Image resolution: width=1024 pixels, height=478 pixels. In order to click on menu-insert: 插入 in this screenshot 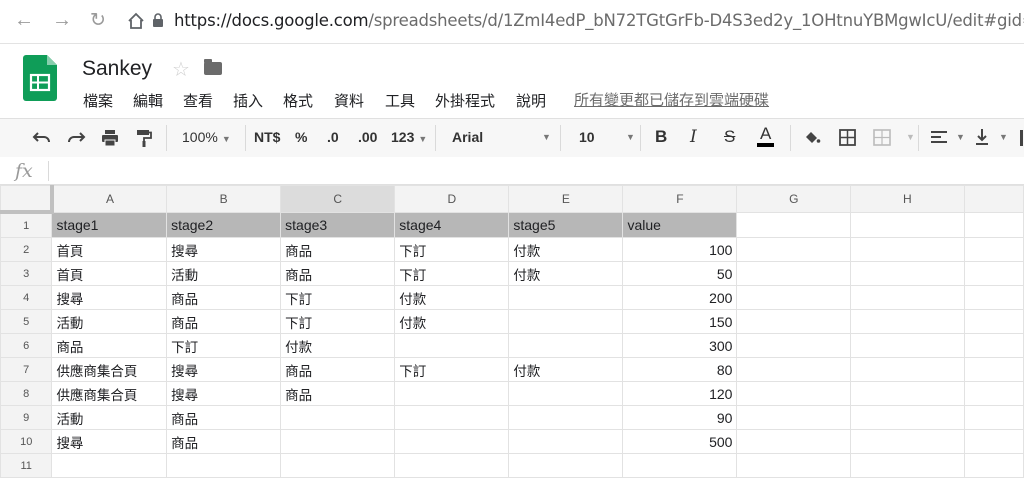, I will do `click(248, 100)`.